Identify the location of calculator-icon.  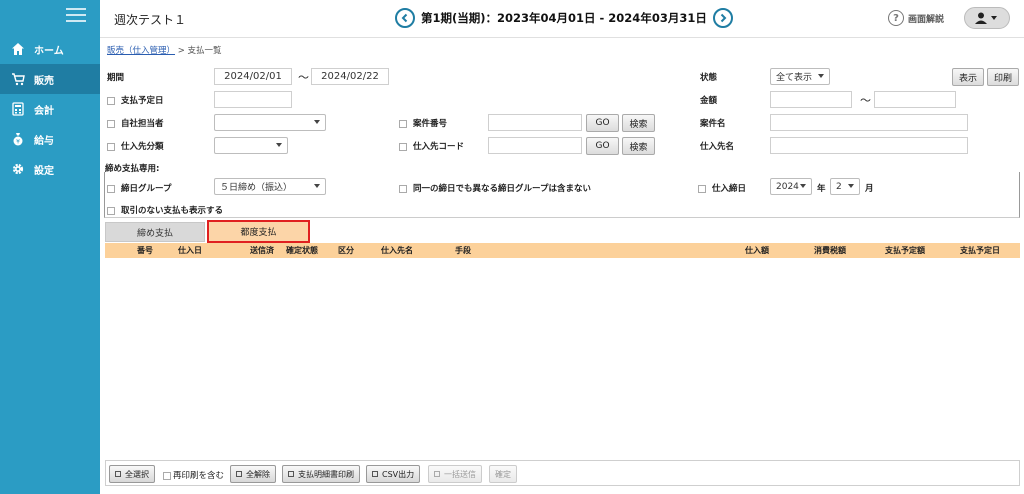
(18, 109).